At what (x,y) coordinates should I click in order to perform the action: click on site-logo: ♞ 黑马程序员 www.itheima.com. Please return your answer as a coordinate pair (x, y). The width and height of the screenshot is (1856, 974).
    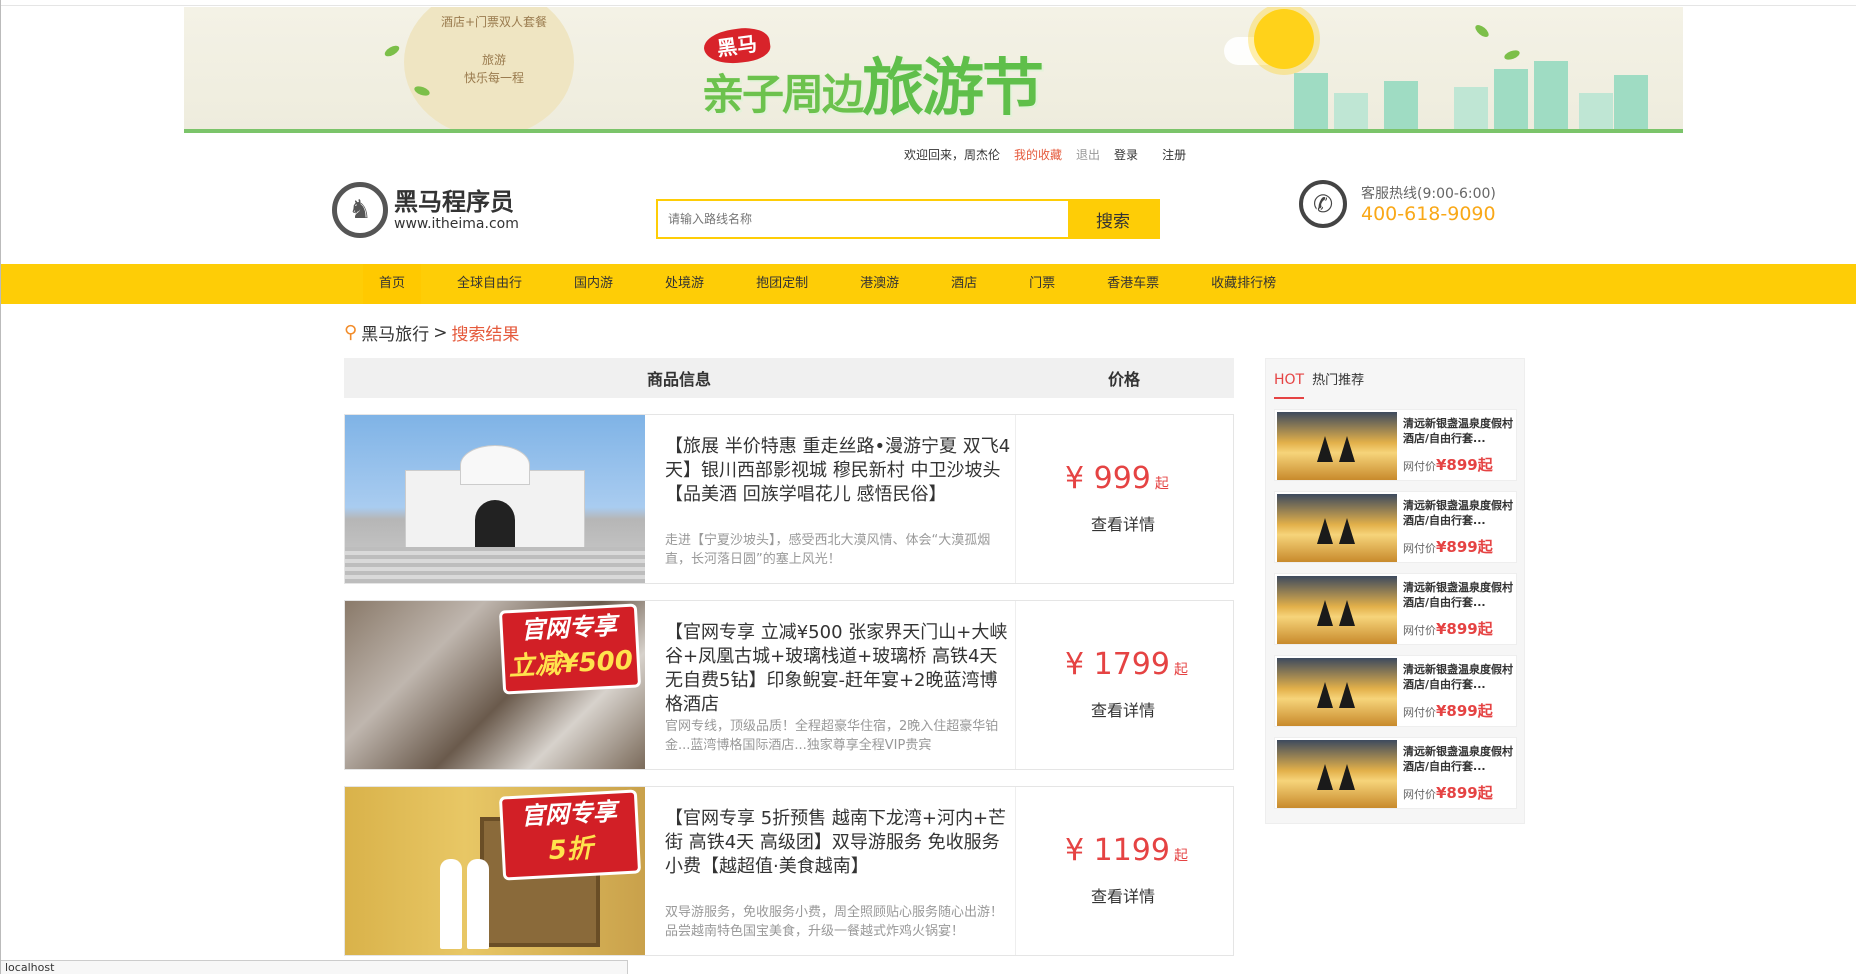
    Looking at the image, I should click on (425, 210).